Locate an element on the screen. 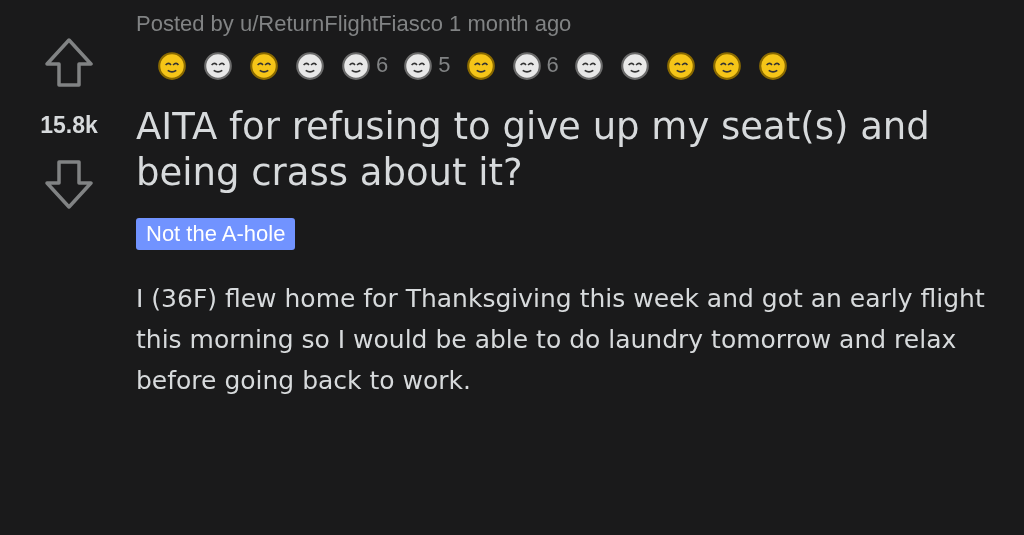 The width and height of the screenshot is (1024, 535). downvote-icon is located at coordinates (69, 184).